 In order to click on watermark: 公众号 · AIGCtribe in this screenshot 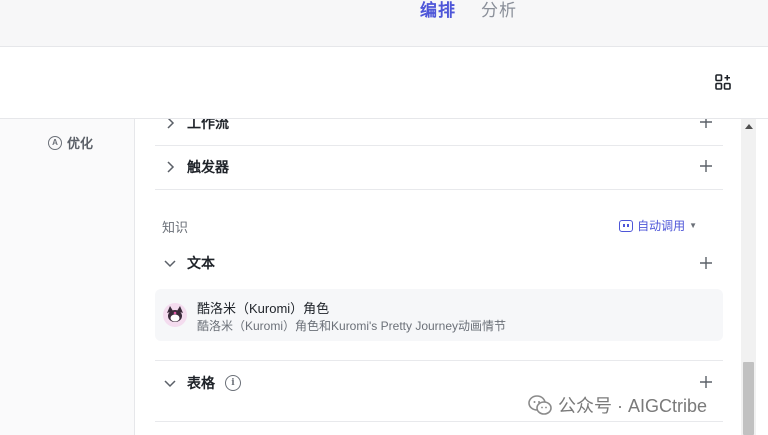, I will do `click(617, 405)`.